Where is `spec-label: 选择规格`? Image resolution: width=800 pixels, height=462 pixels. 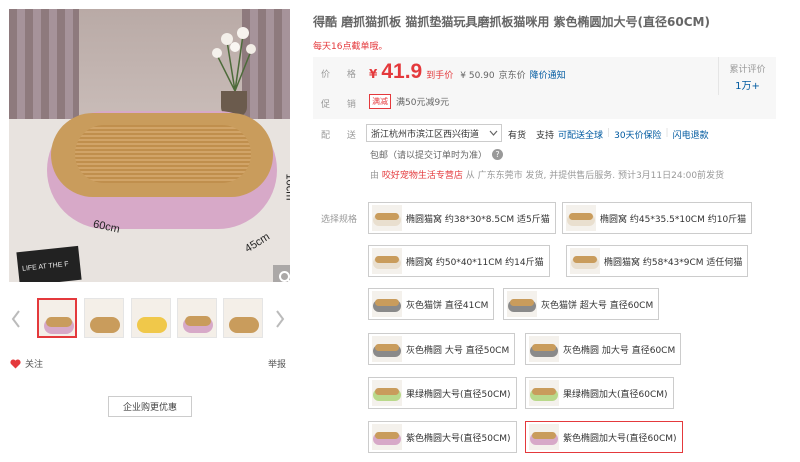 spec-label: 选择规格 is located at coordinates (339, 220).